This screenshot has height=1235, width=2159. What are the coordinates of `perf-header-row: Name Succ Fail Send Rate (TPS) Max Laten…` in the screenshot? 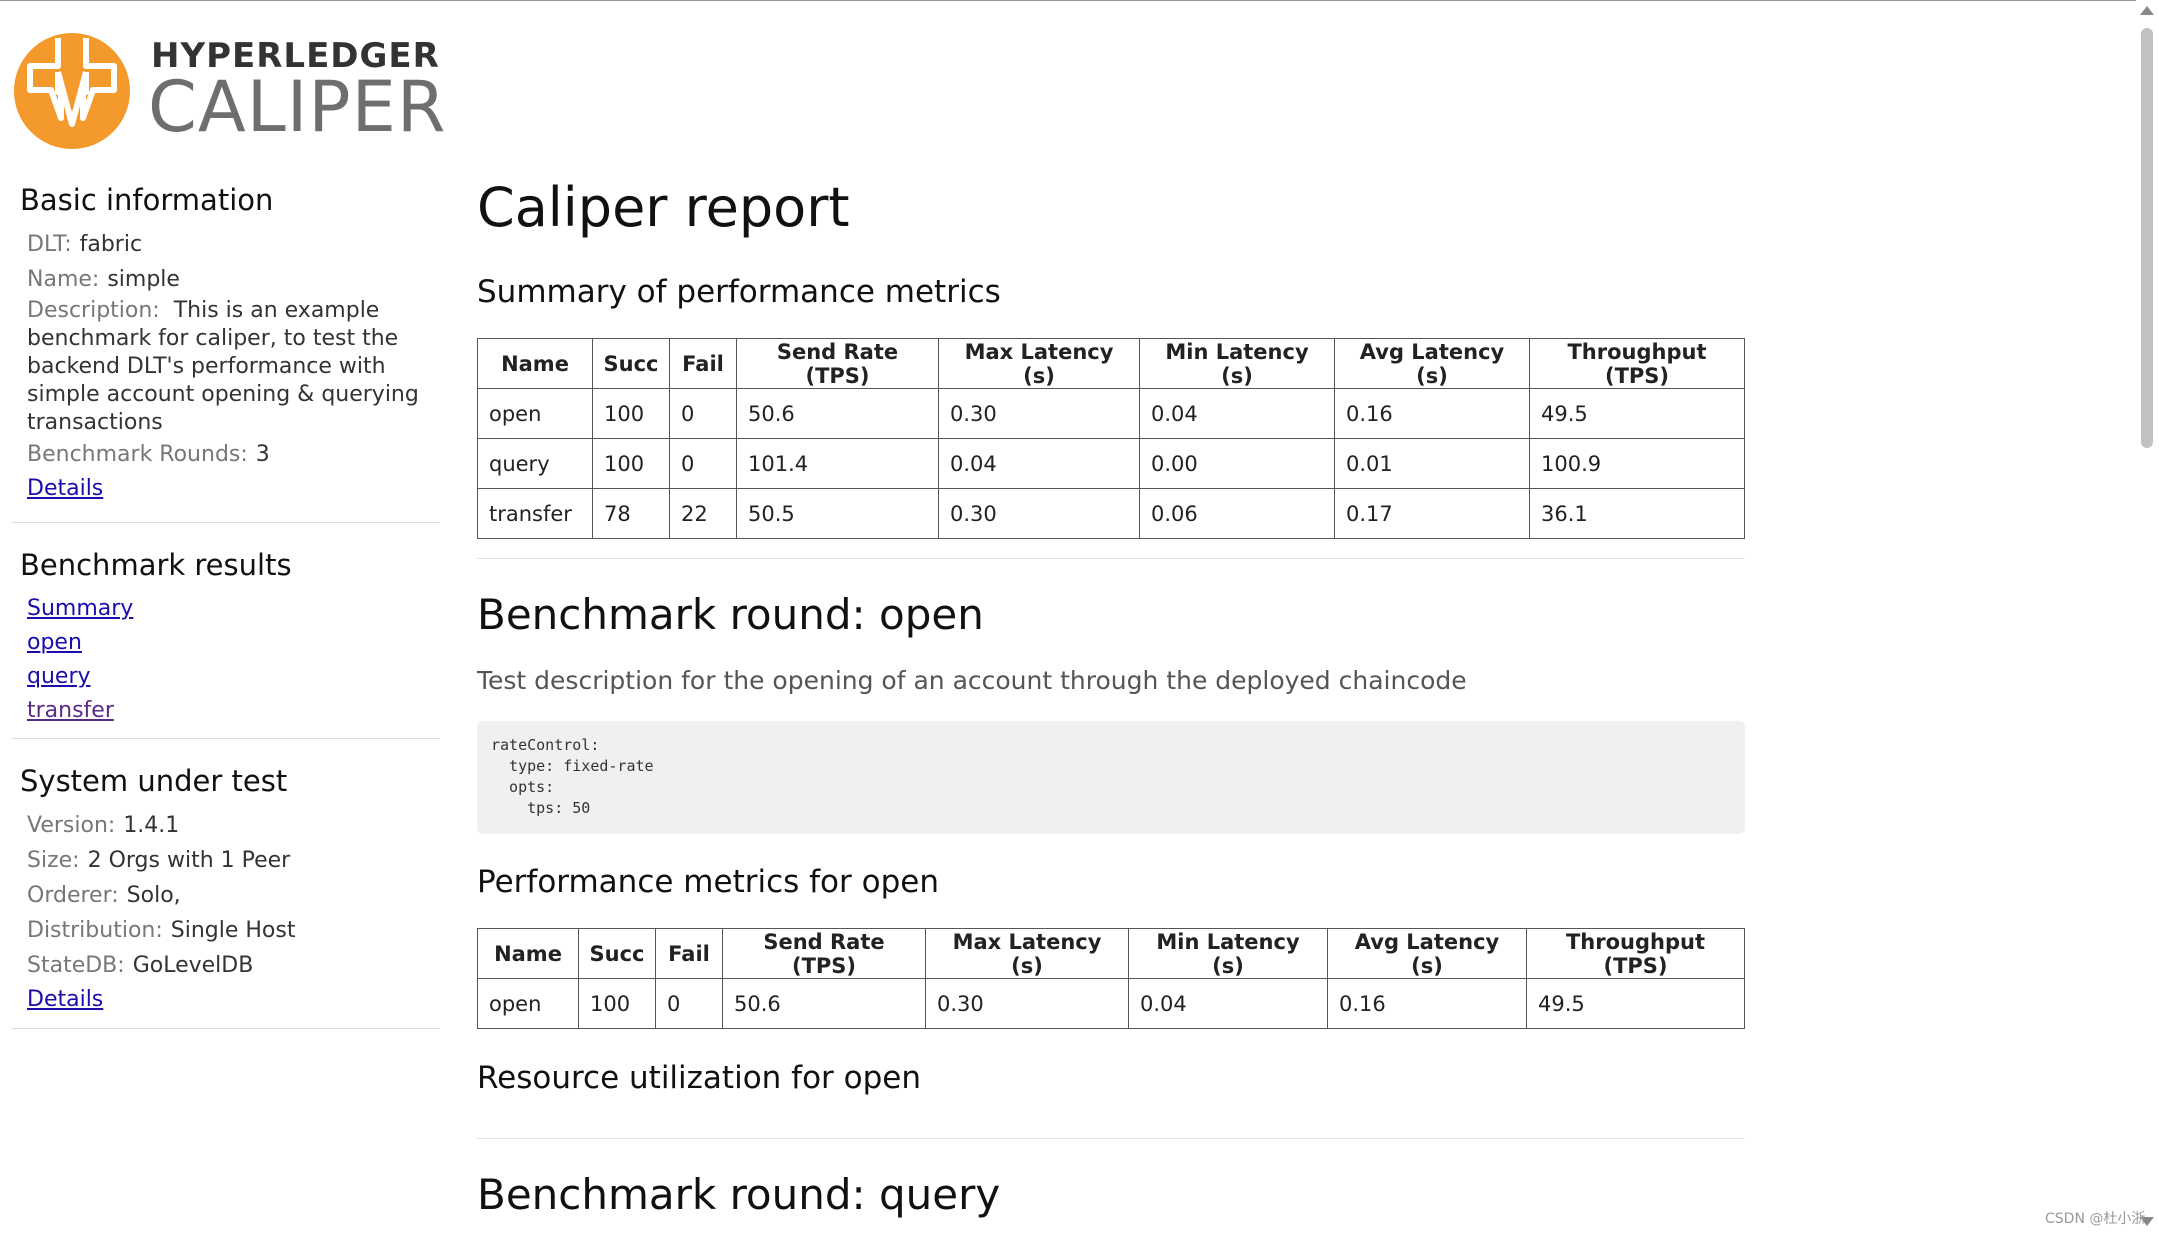 It's located at (1111, 953).